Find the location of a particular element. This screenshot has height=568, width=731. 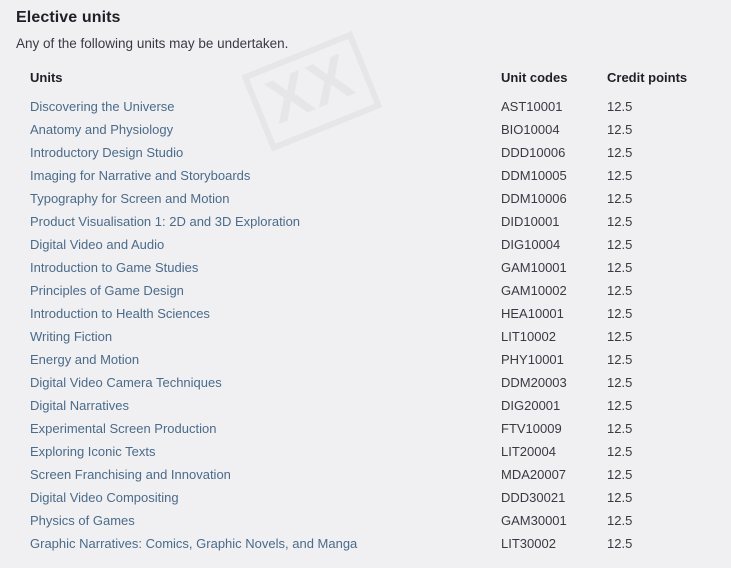

unit-code-cell: GAM10002 is located at coordinates (534, 290).